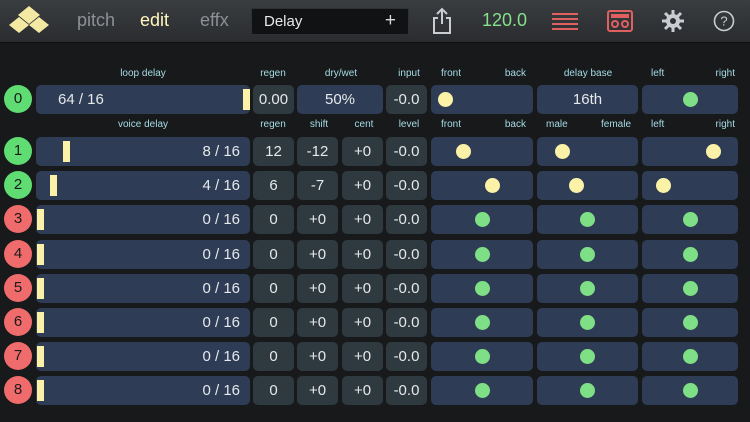 Image resolution: width=750 pixels, height=422 pixels. What do you see at coordinates (673, 21) in the screenshot?
I see `gear-icon` at bounding box center [673, 21].